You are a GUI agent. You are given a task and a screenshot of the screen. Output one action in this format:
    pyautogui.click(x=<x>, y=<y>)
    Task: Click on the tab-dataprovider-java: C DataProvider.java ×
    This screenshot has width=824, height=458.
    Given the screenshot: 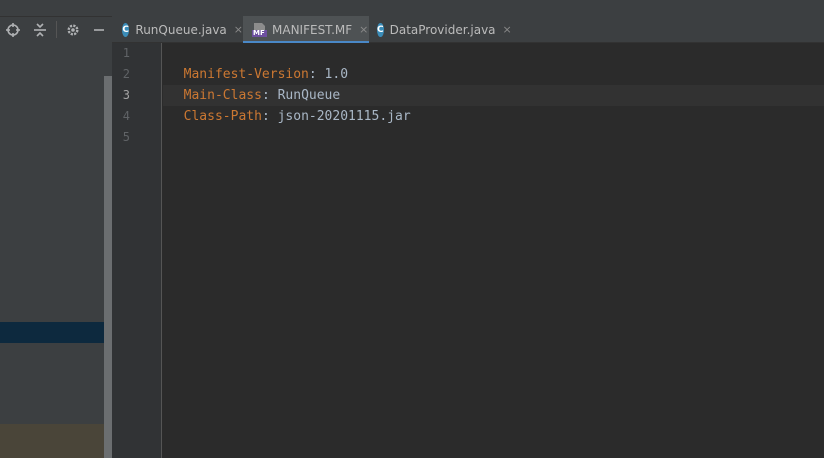 What is the action you would take?
    pyautogui.click(x=440, y=29)
    